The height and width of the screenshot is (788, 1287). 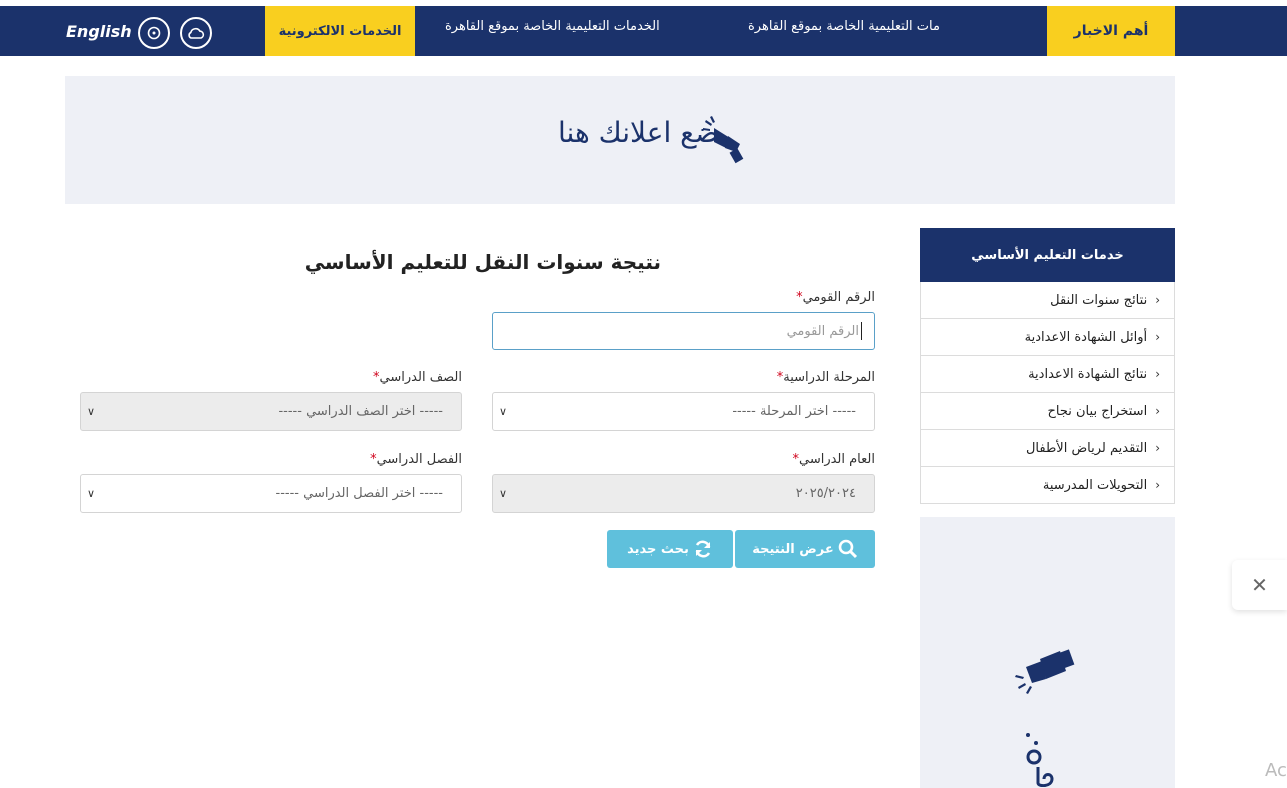 I want to click on sidebar-ad, so click(x=1047, y=652).